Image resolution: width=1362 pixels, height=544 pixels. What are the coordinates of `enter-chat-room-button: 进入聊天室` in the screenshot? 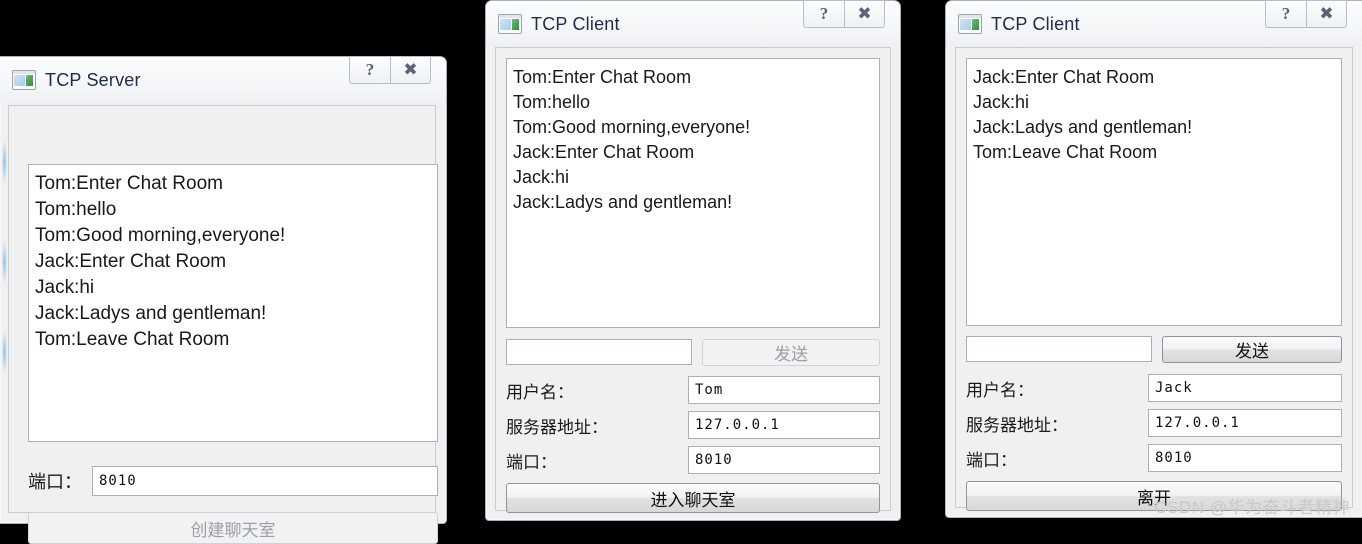 It's located at (693, 498).